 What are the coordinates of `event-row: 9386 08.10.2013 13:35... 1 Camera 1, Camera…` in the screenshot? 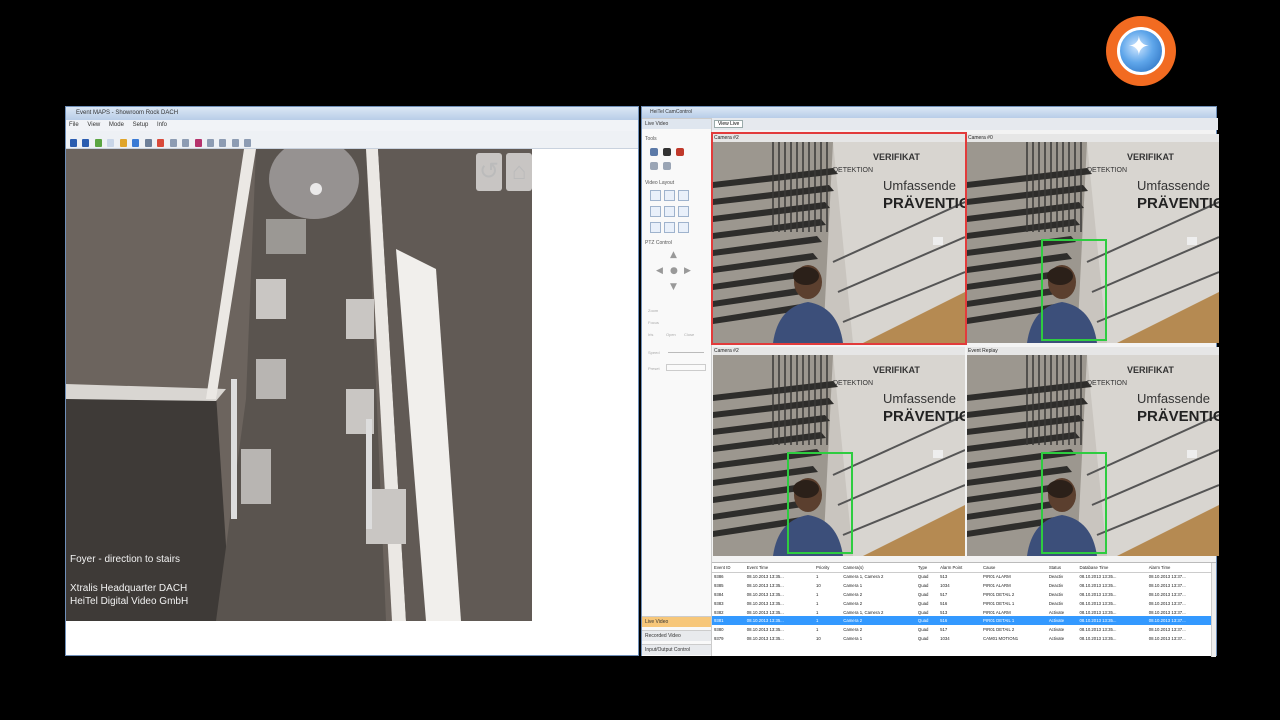 It's located at (964, 576).